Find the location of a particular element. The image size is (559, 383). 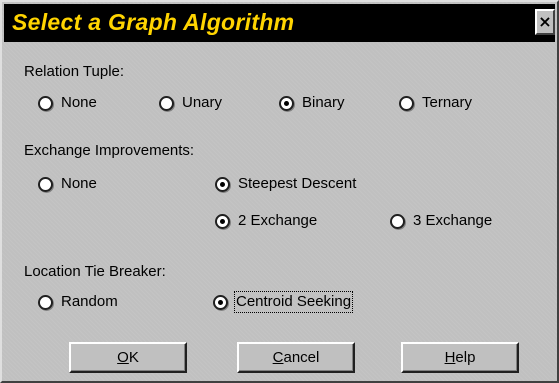

help-button: Help is located at coordinates (460, 357).